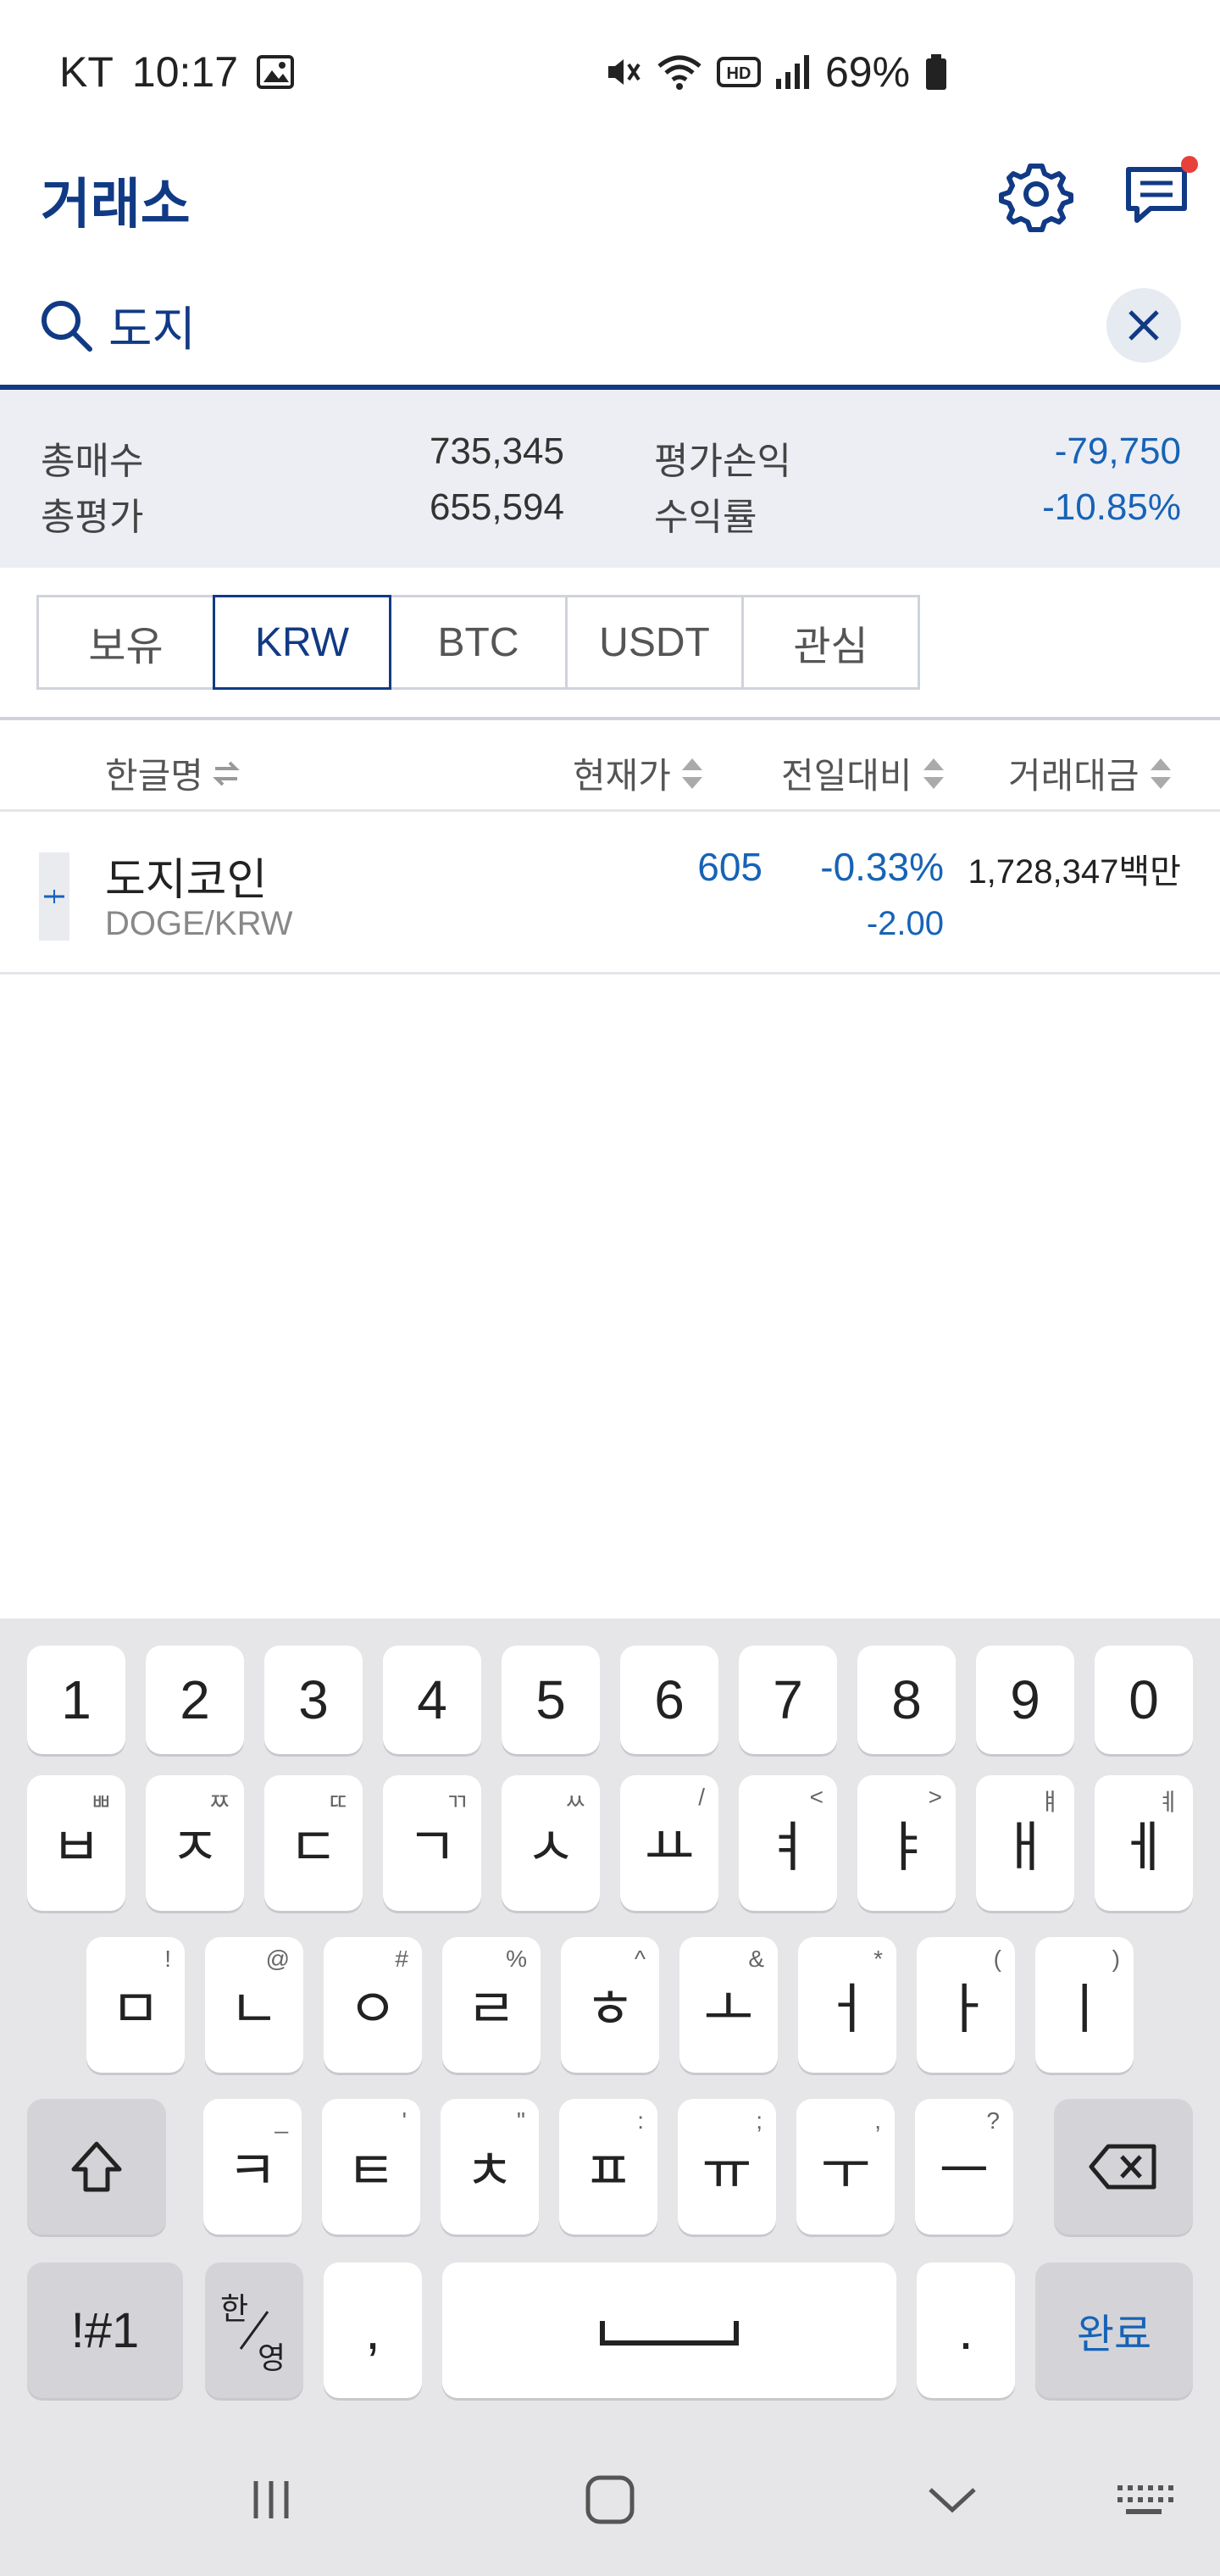 This screenshot has width=1220, height=2576. What do you see at coordinates (830, 642) in the screenshot?
I see `tab-favorites: 관심` at bounding box center [830, 642].